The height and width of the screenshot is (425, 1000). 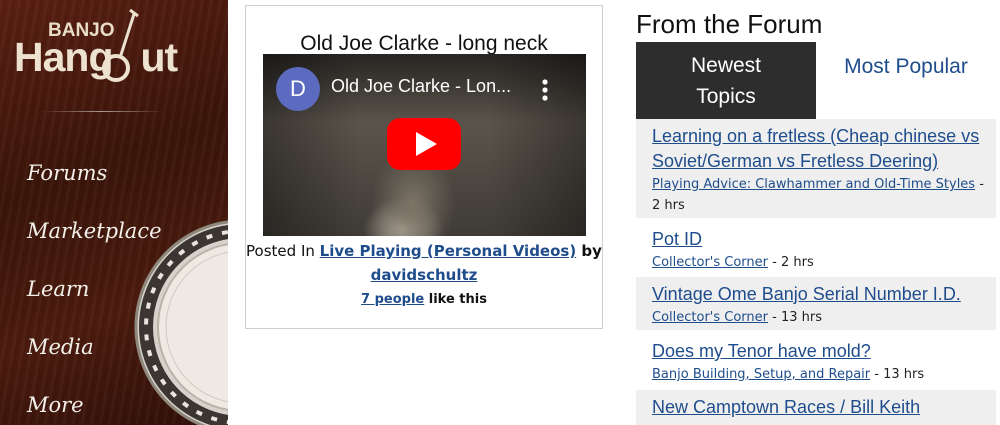 What do you see at coordinates (906, 80) in the screenshot?
I see `tab-most-popular: Most Popular` at bounding box center [906, 80].